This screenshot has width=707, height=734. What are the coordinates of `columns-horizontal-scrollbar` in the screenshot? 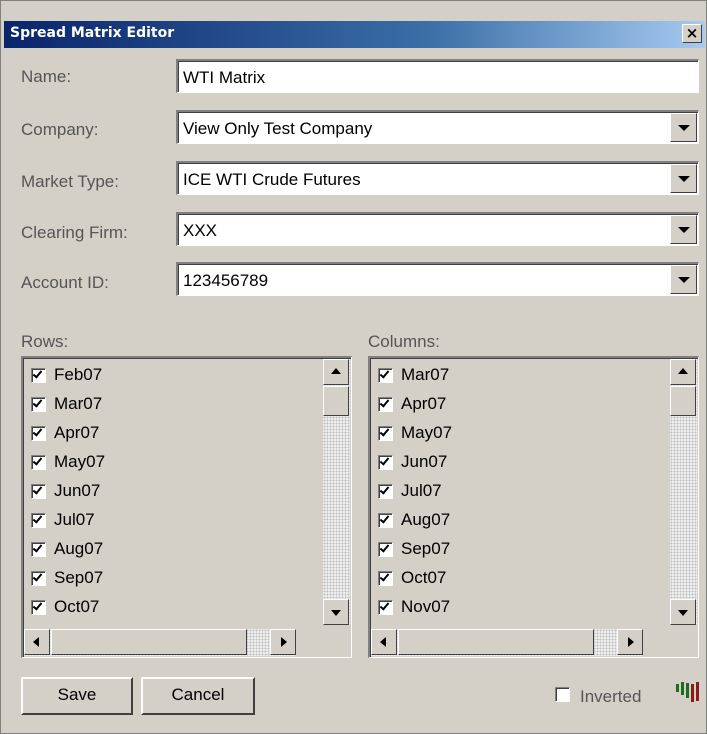 It's located at (507, 642).